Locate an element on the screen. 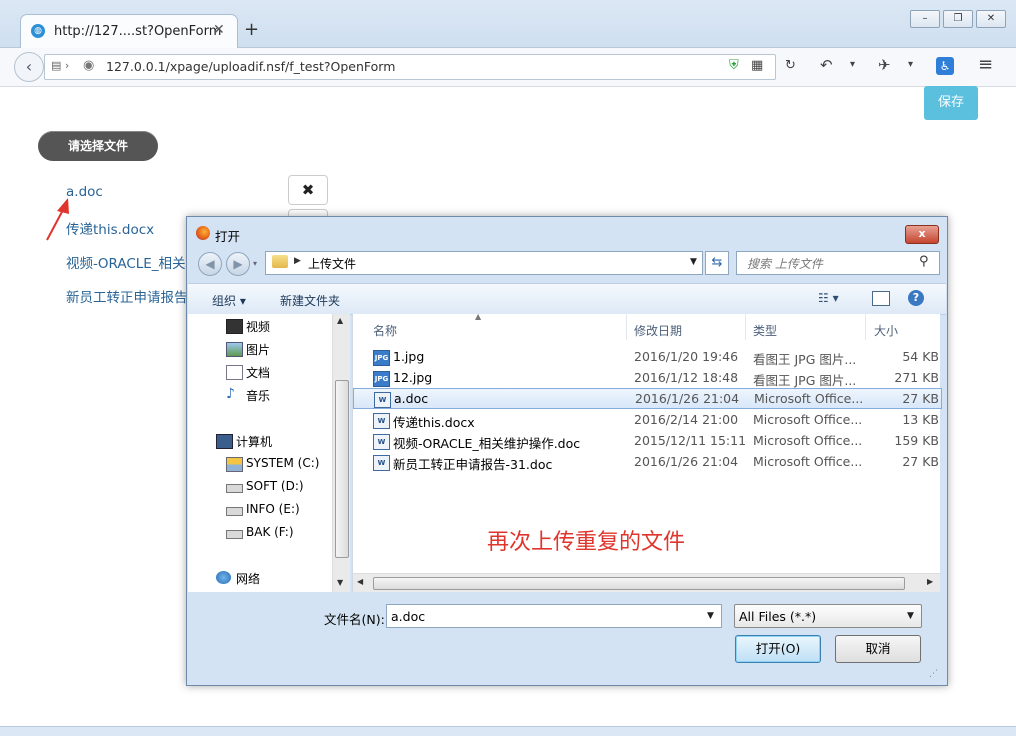 This screenshot has width=1016, height=736. nav-item-label: 视频 is located at coordinates (258, 327).